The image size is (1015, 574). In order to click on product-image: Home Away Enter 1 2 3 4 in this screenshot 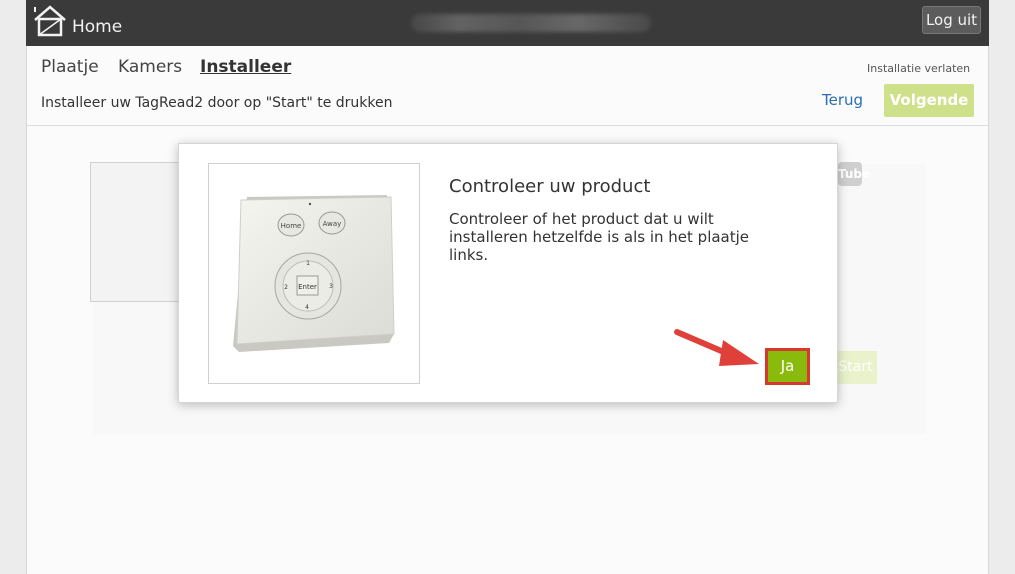, I will do `click(314, 273)`.